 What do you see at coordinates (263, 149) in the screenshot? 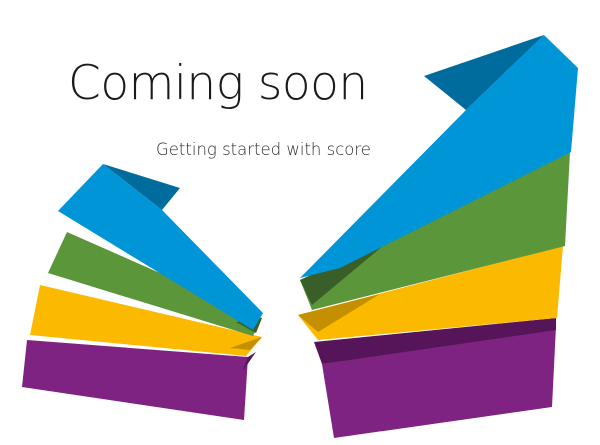
I see `page-subtitle: Getting started with score` at bounding box center [263, 149].